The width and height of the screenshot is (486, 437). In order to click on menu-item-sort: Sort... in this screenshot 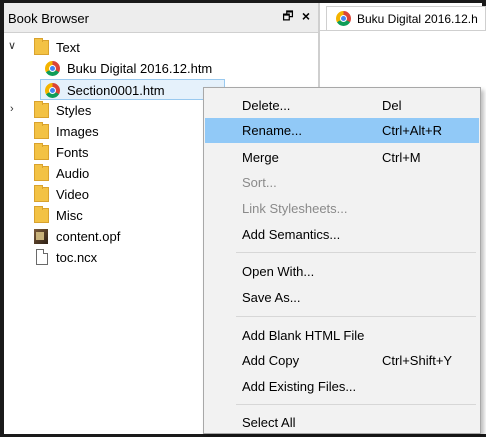, I will do `click(342, 182)`.